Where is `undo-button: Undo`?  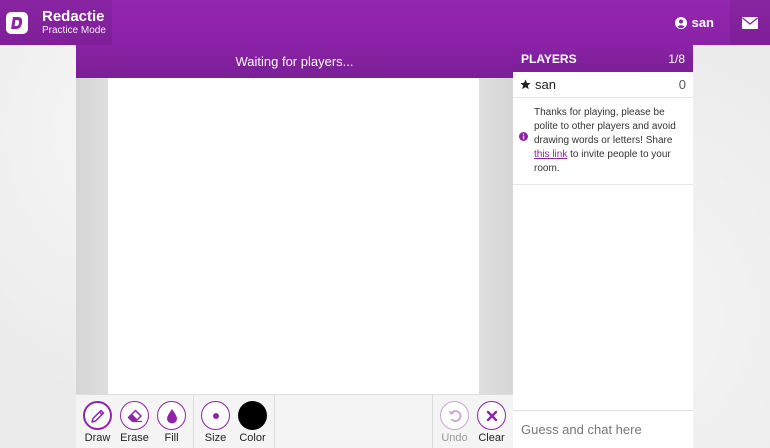
undo-button: Undo is located at coordinates (454, 421).